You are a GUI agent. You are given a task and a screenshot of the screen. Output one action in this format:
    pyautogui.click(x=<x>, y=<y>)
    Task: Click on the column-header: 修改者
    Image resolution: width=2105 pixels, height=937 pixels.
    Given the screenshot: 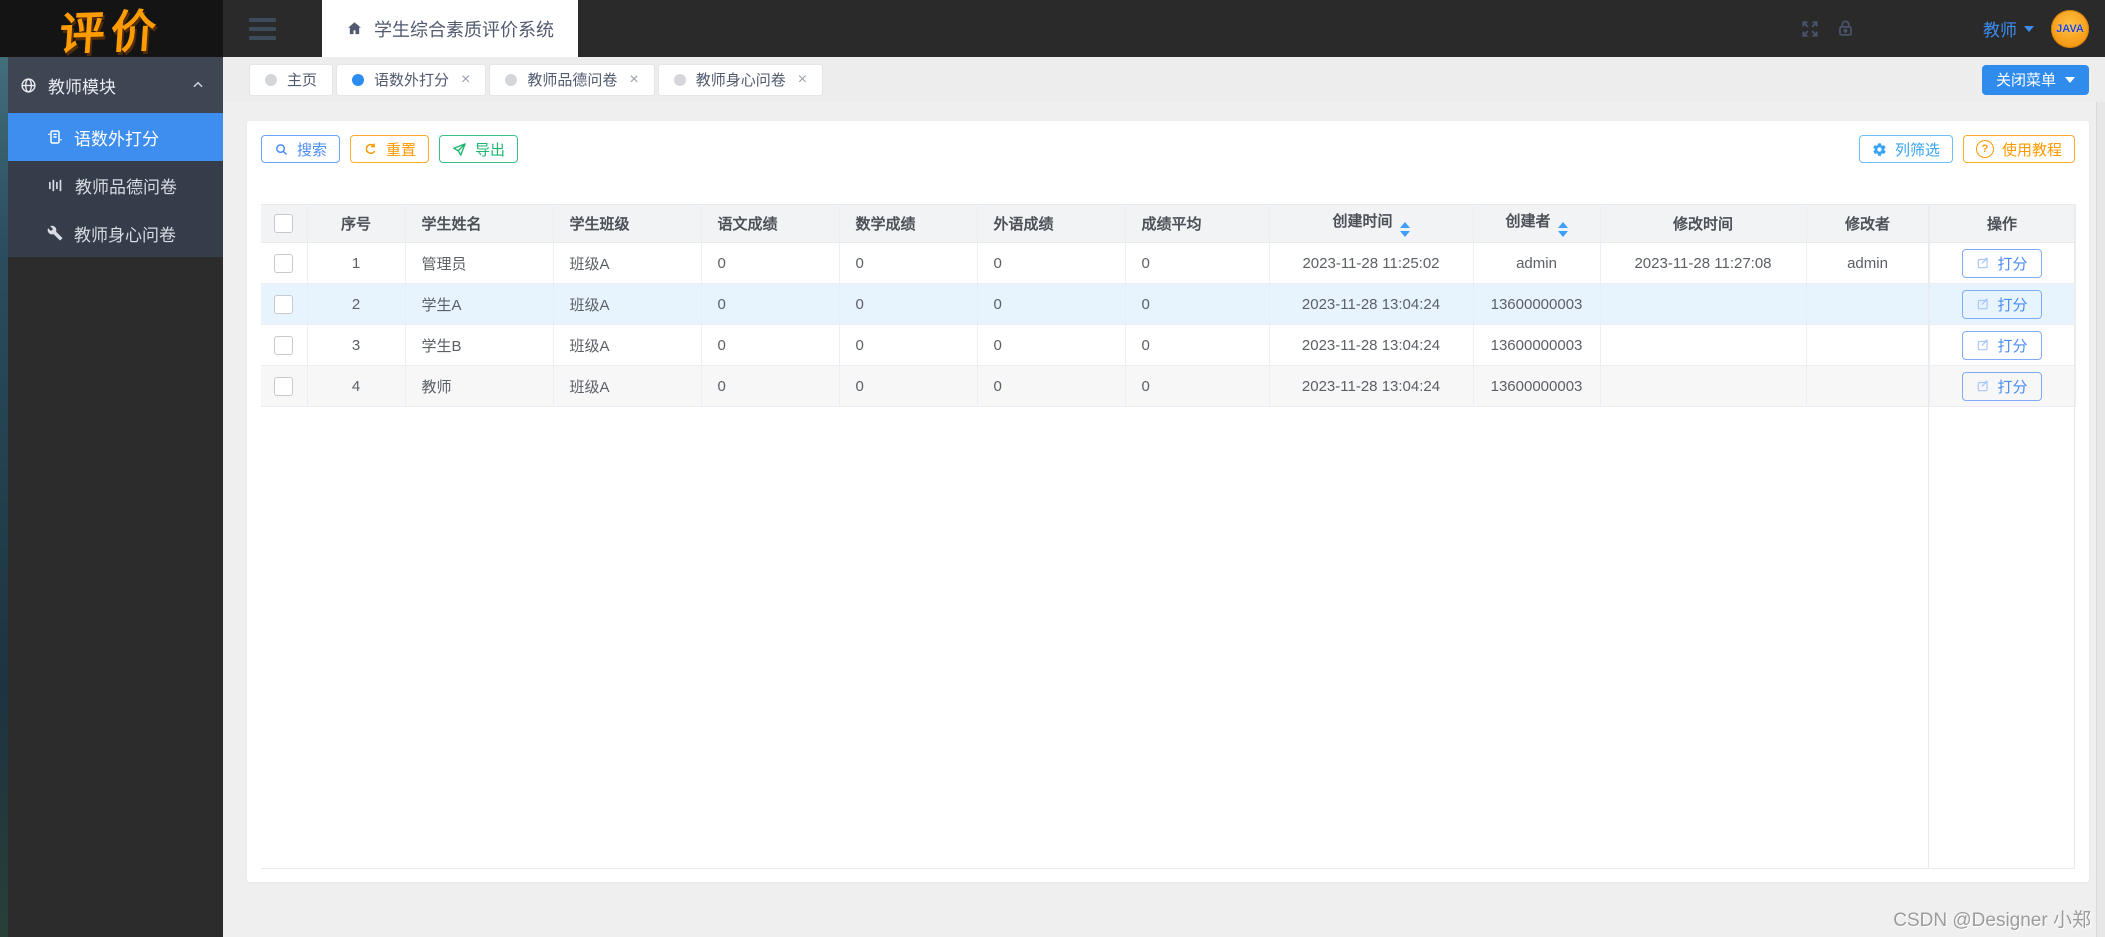 What is the action you would take?
    pyautogui.click(x=1868, y=223)
    